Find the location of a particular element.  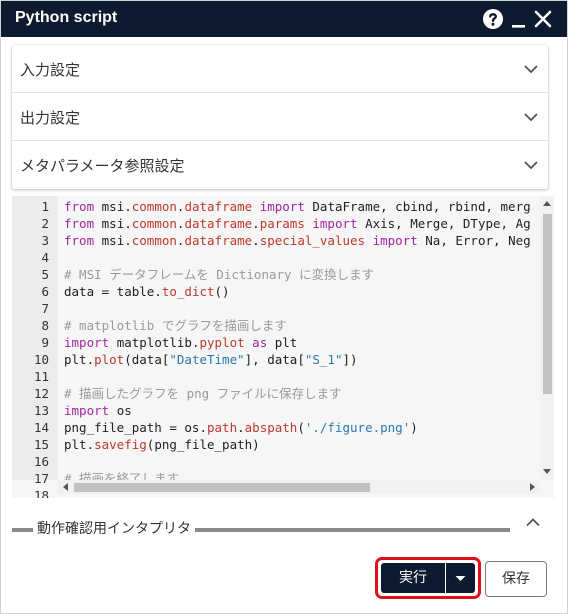

scroll-up-arrow-icon is located at coordinates (547, 203).